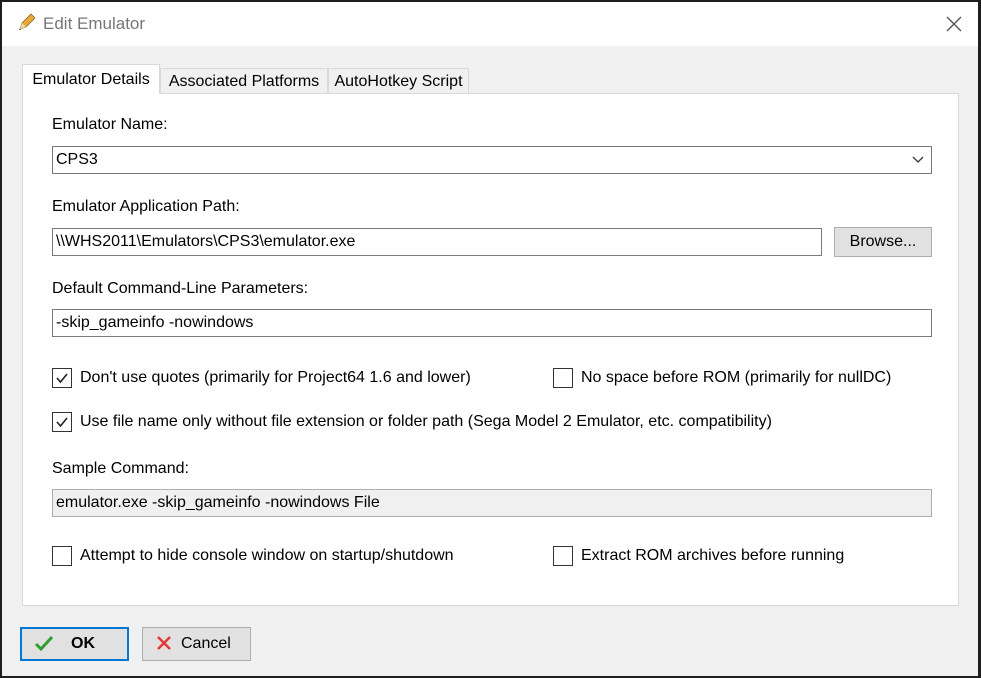 The width and height of the screenshot is (981, 678). I want to click on close-icon, so click(954, 24).